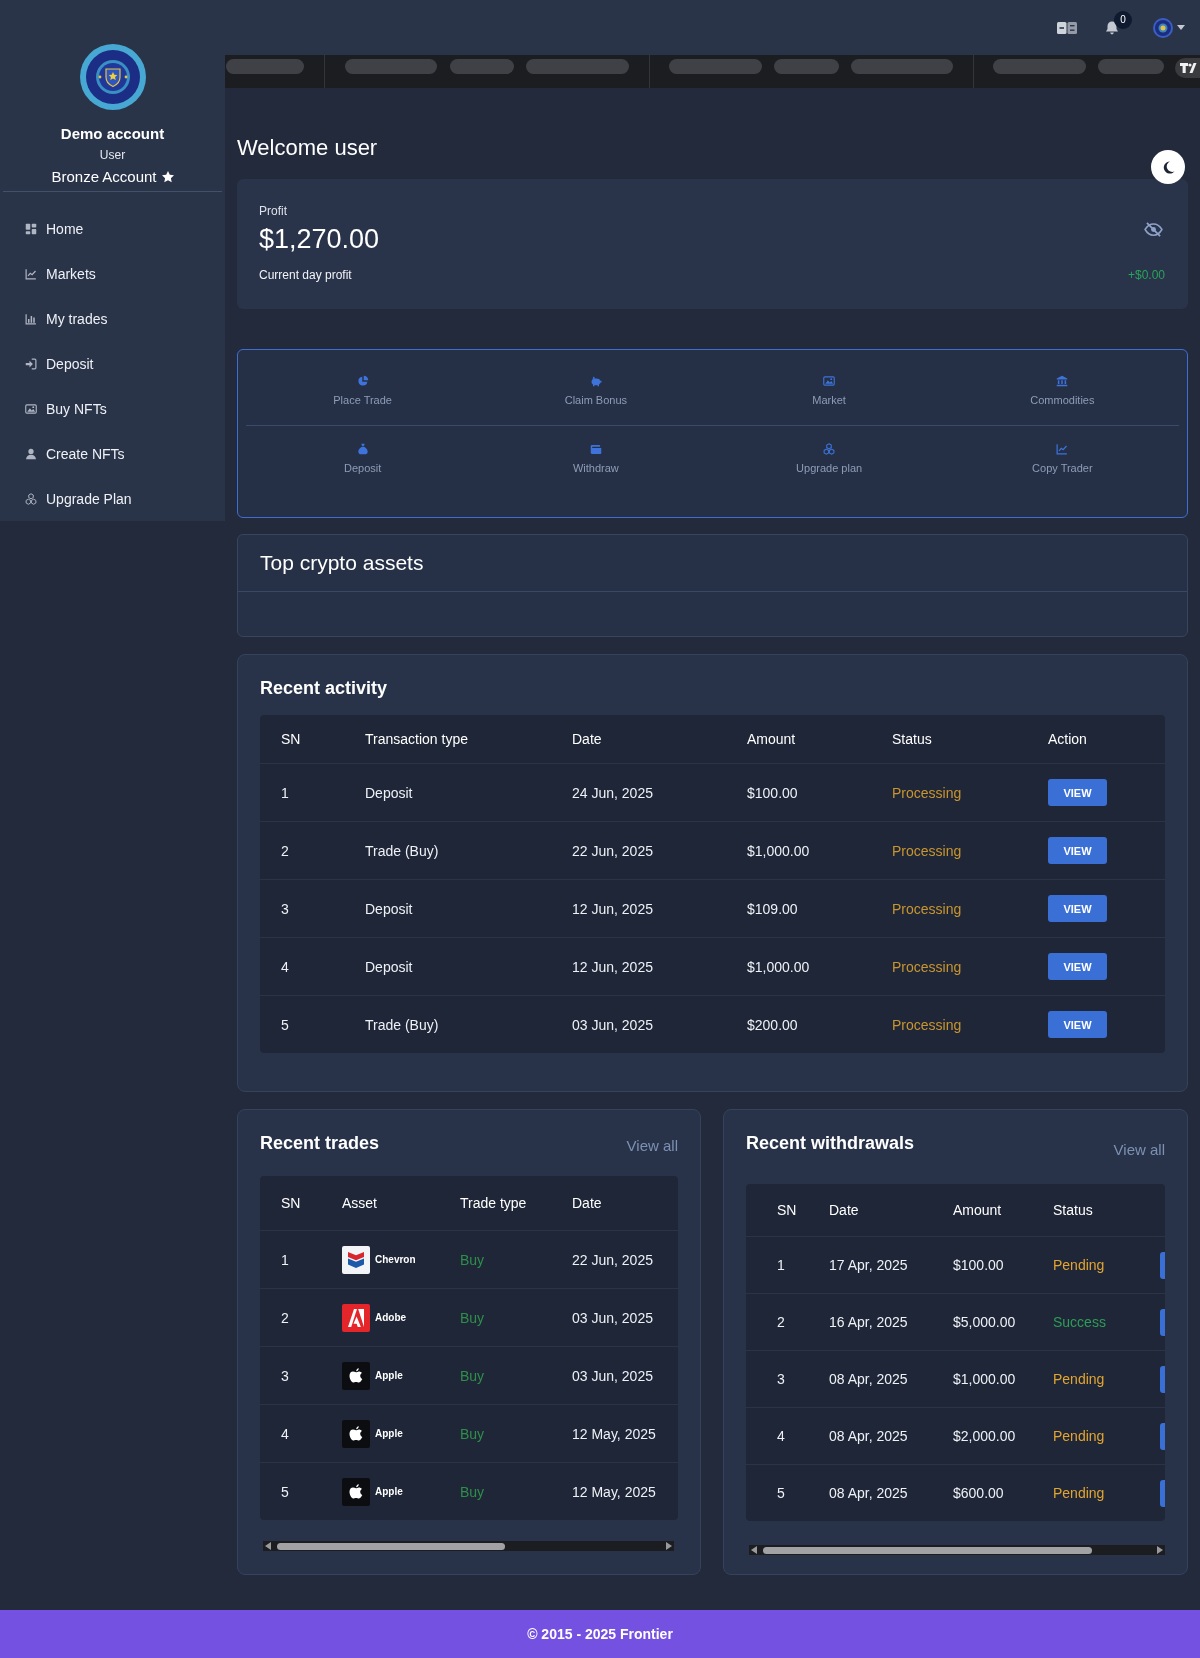 The width and height of the screenshot is (1200, 1658). I want to click on theme-toggle-button, so click(1168, 167).